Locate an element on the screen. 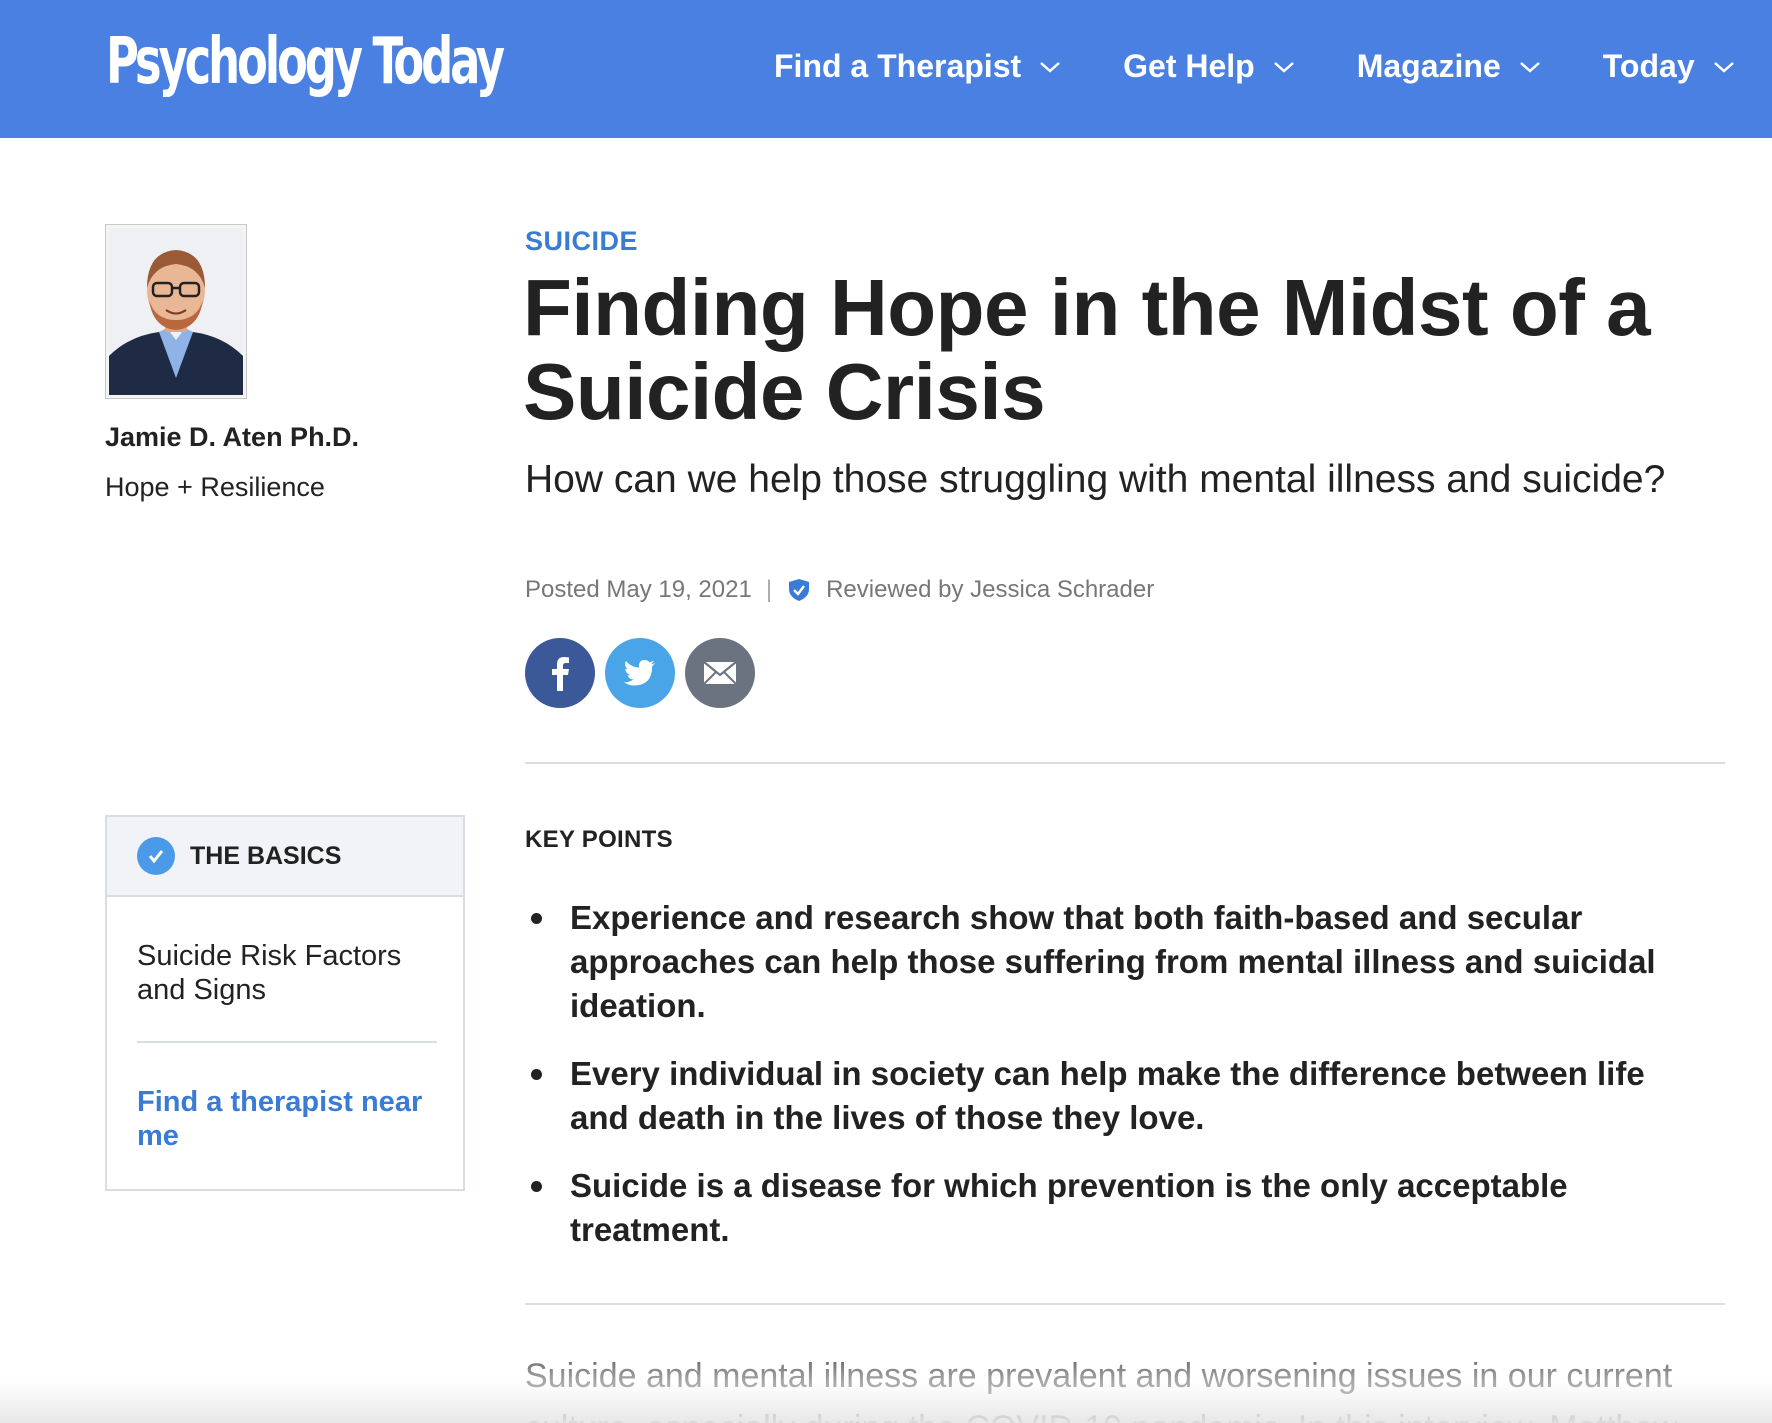  nav-label: Get Help is located at coordinates (1189, 66).